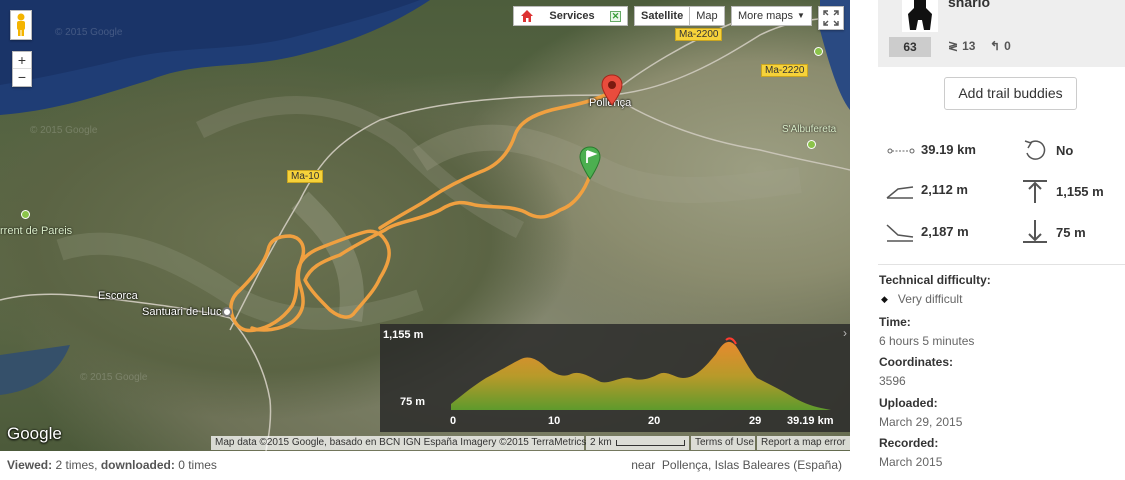  I want to click on elevation-total-distance: 39.19 km, so click(810, 421).